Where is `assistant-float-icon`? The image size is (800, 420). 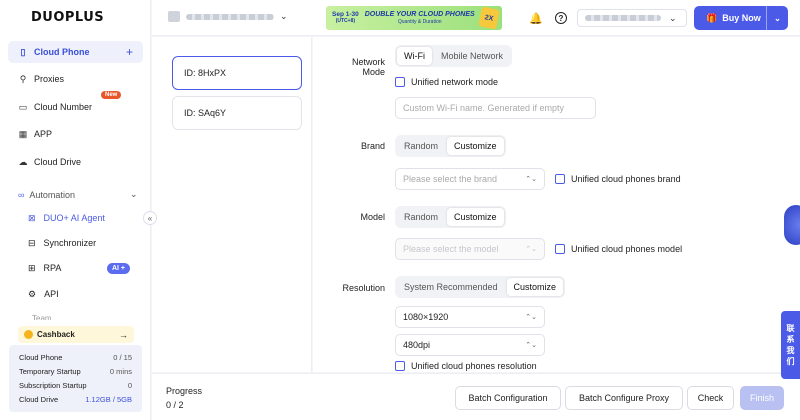 assistant-float-icon is located at coordinates (792, 225).